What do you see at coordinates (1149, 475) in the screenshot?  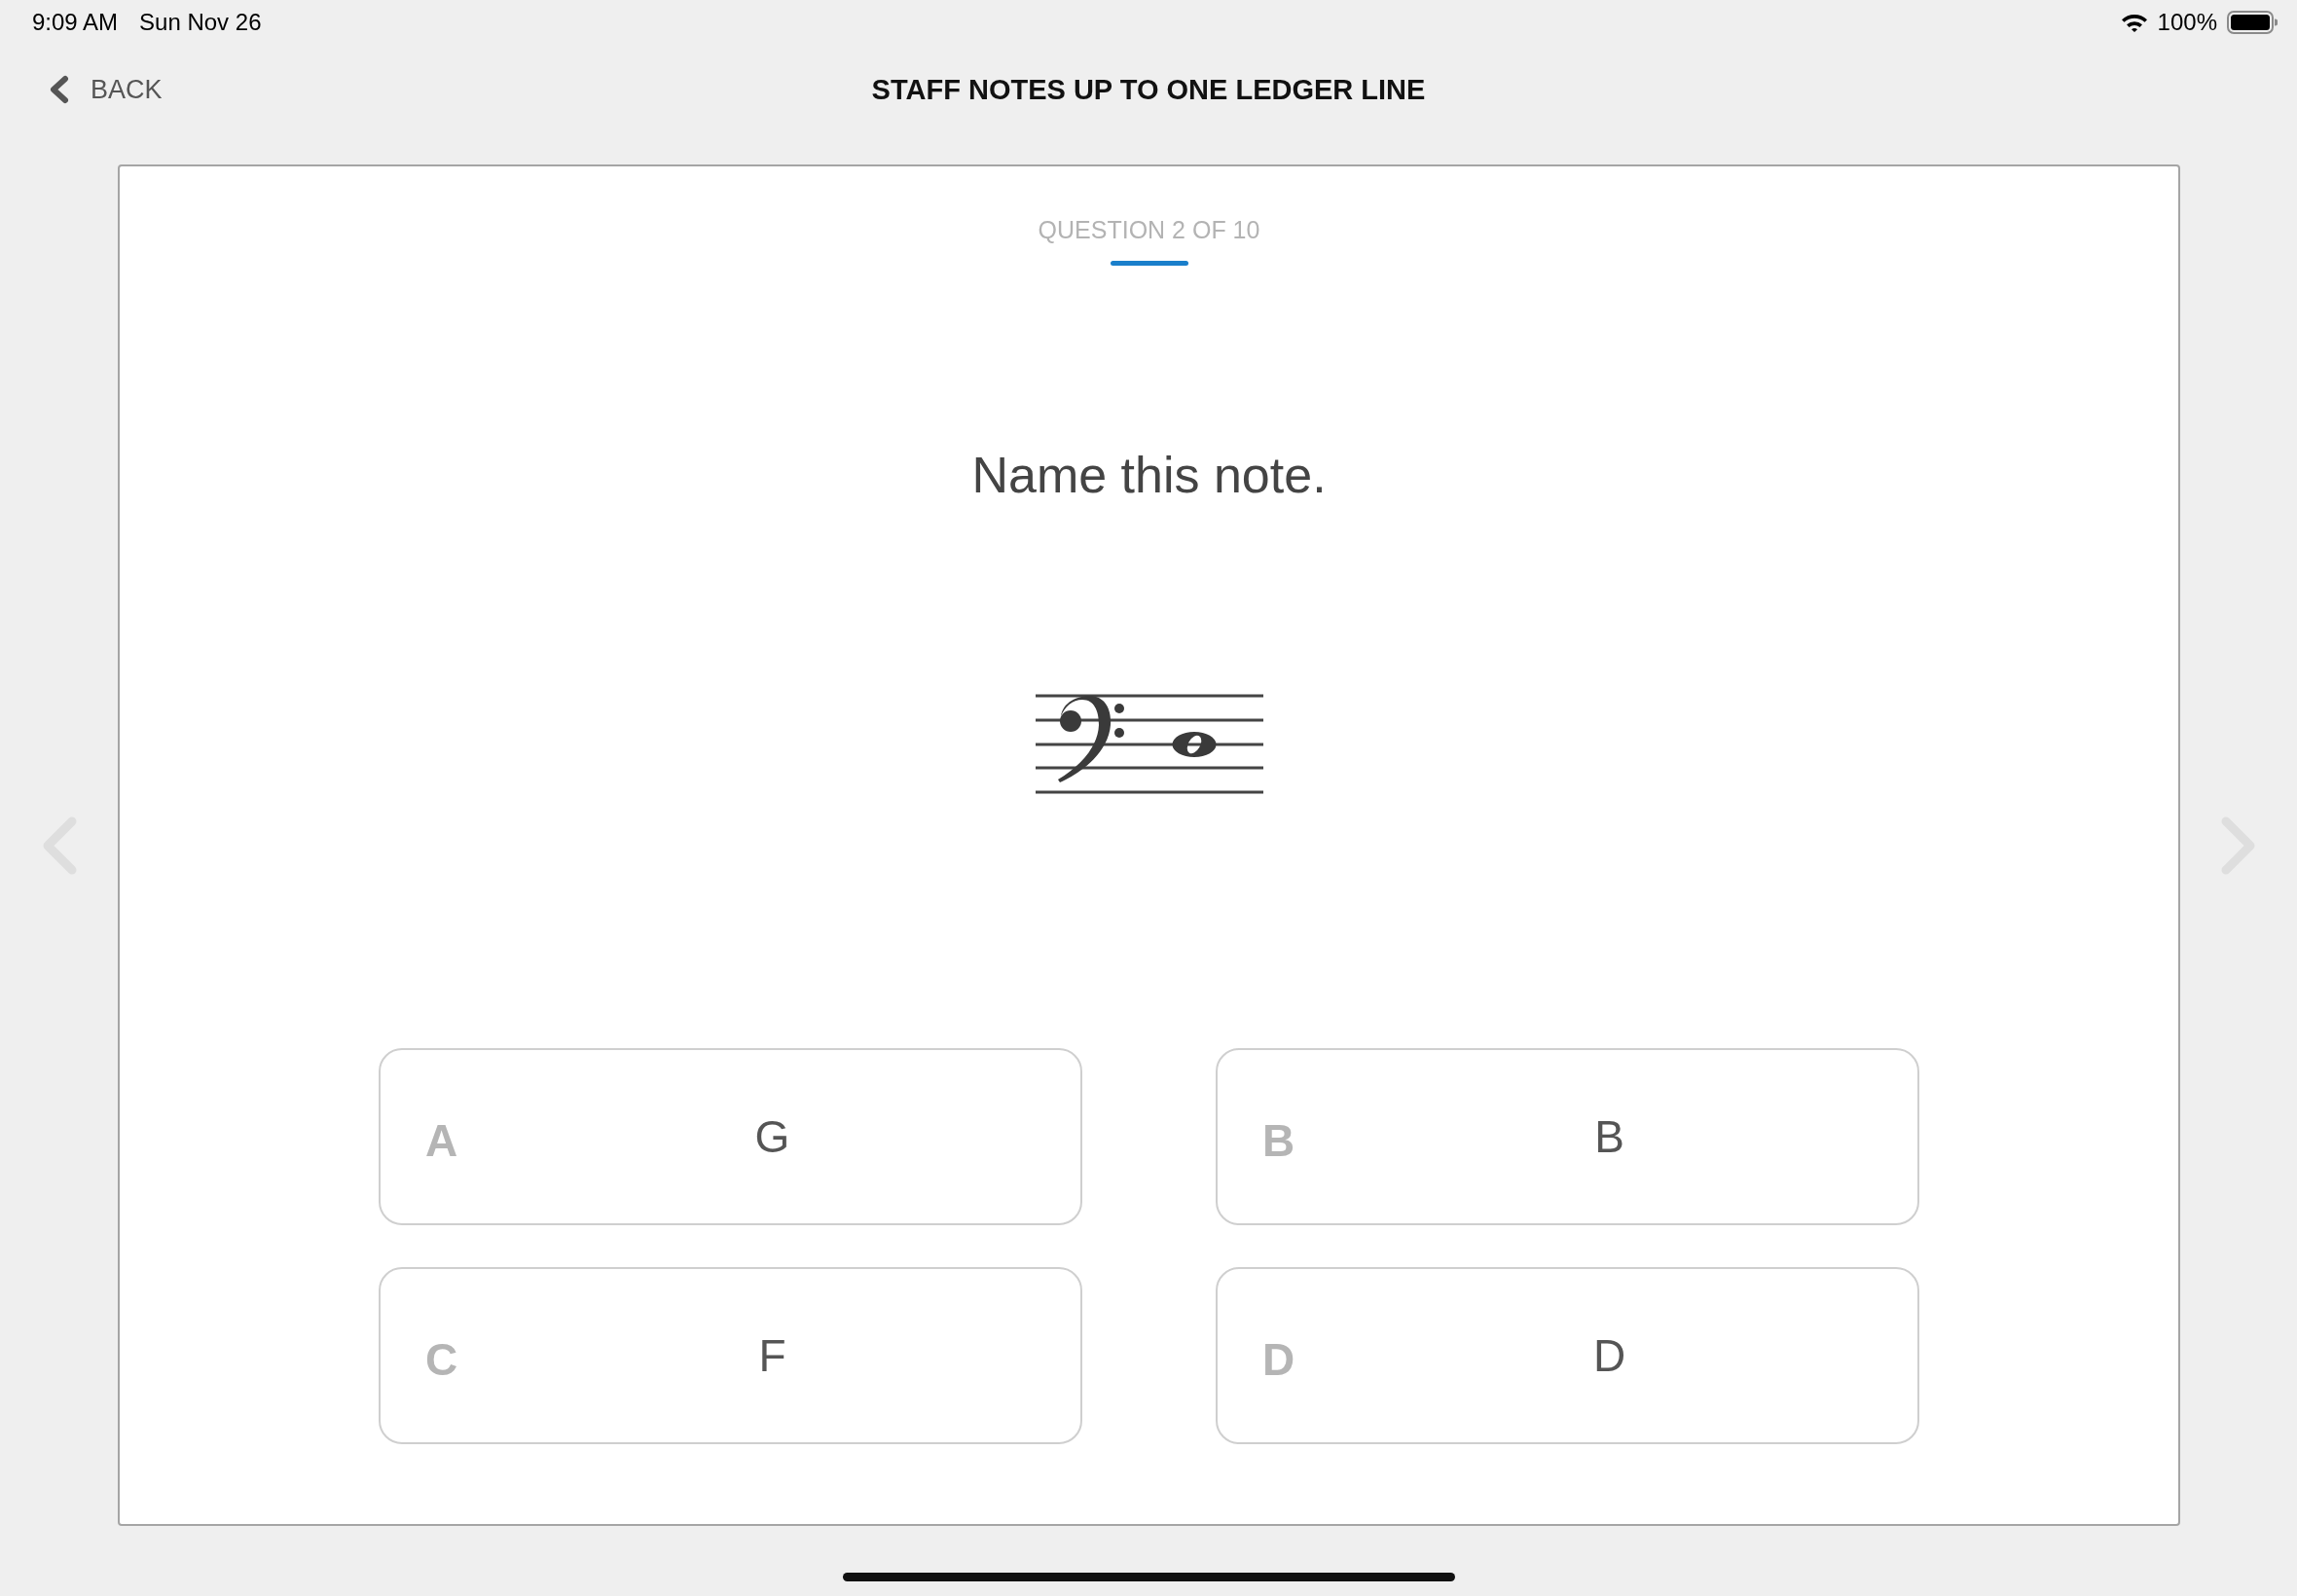 I see `question-prompt: Name this note.` at bounding box center [1149, 475].